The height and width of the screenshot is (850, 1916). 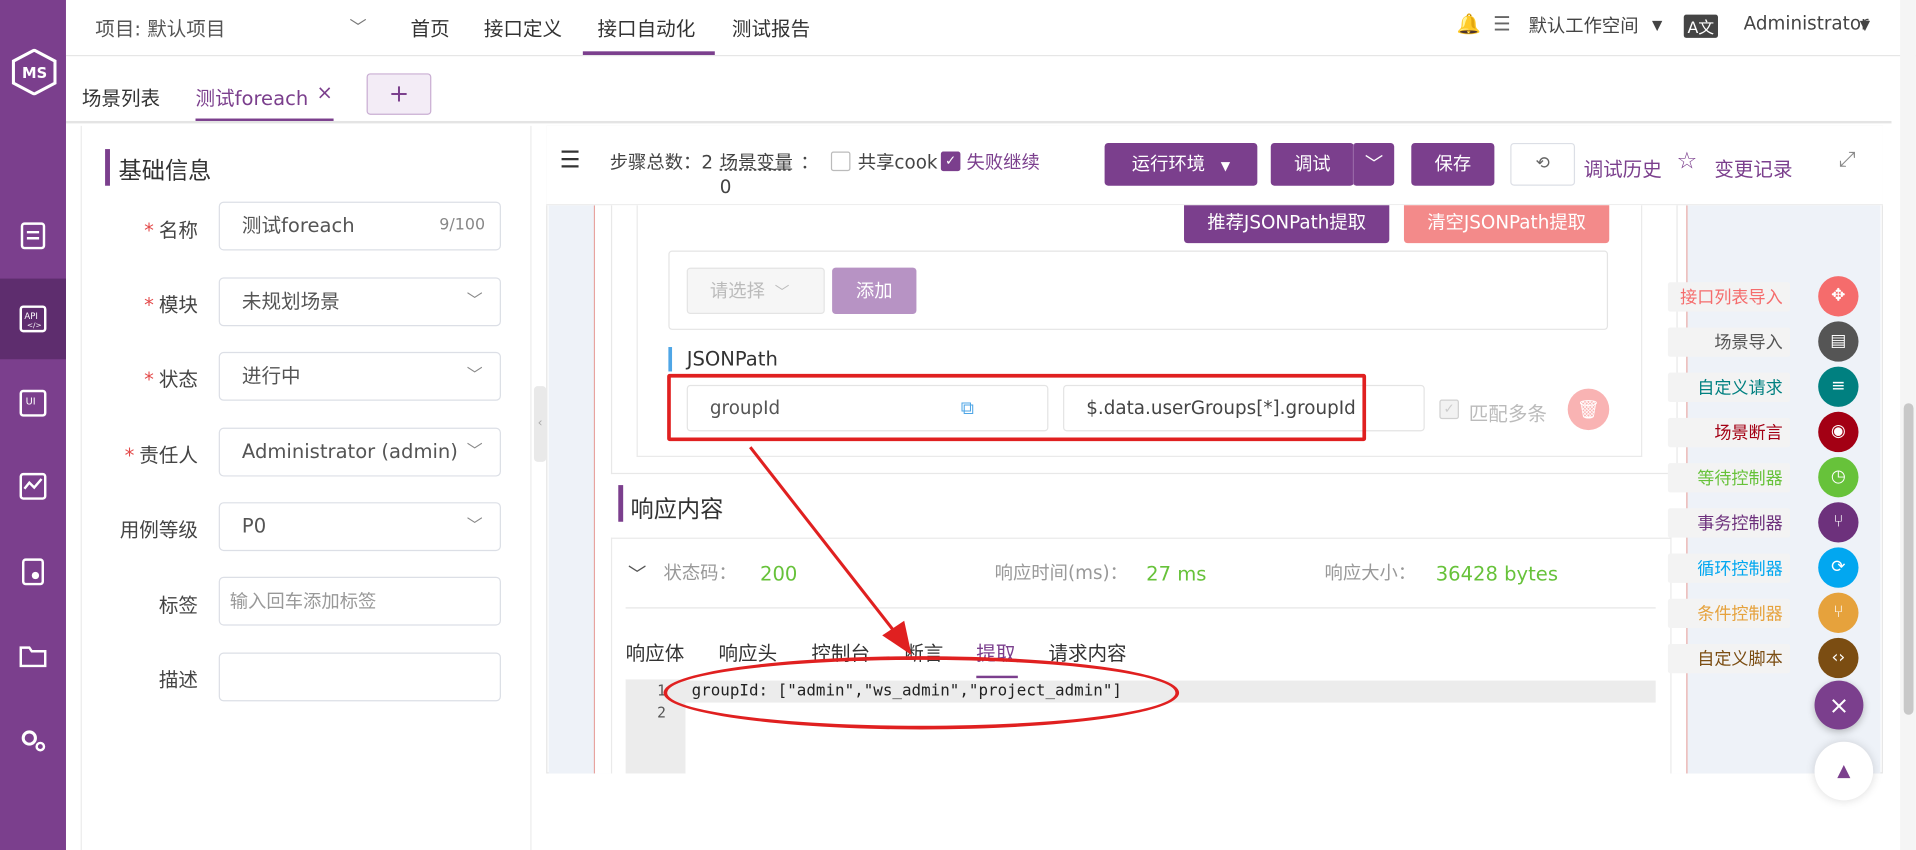 I want to click on side-tool-loop: 循环控制器, so click(x=1729, y=568).